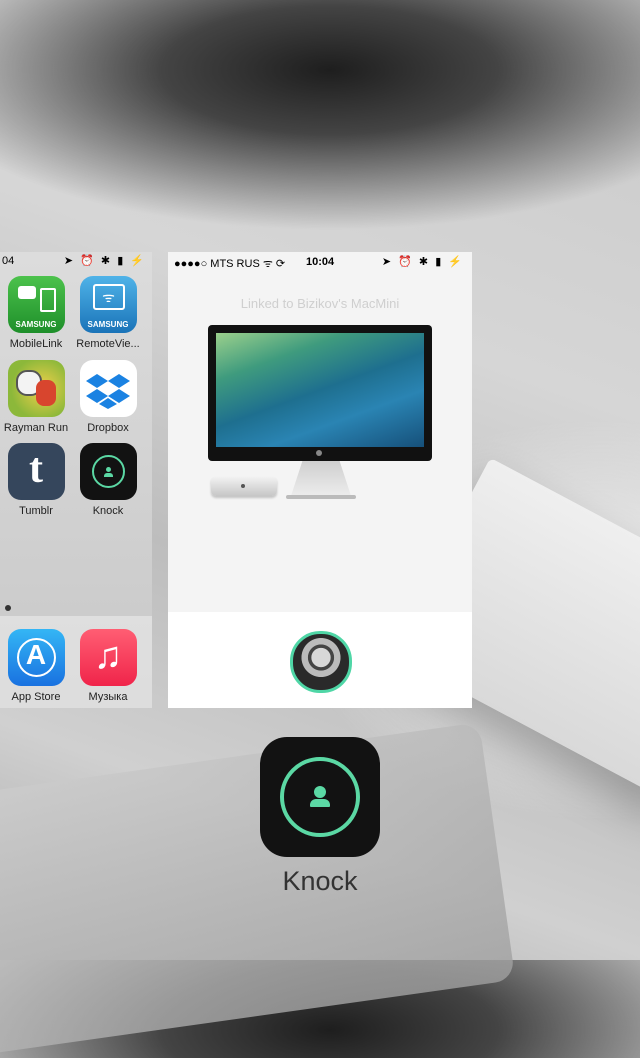 The height and width of the screenshot is (1058, 640). I want to click on app-label: App Store, so click(36, 697).